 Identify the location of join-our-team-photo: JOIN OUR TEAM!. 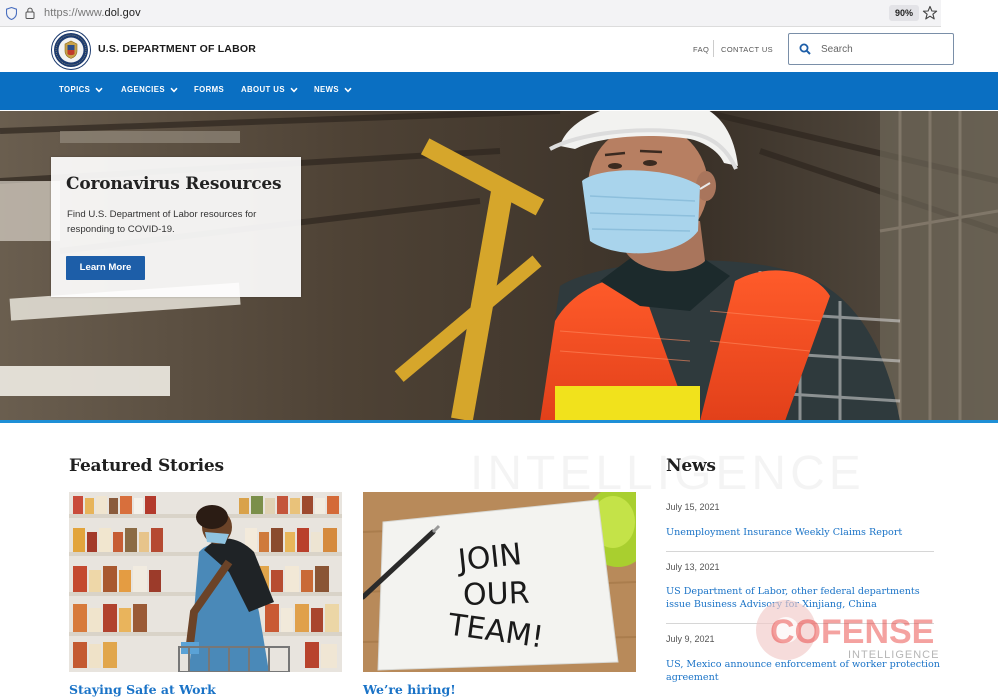
(499, 582).